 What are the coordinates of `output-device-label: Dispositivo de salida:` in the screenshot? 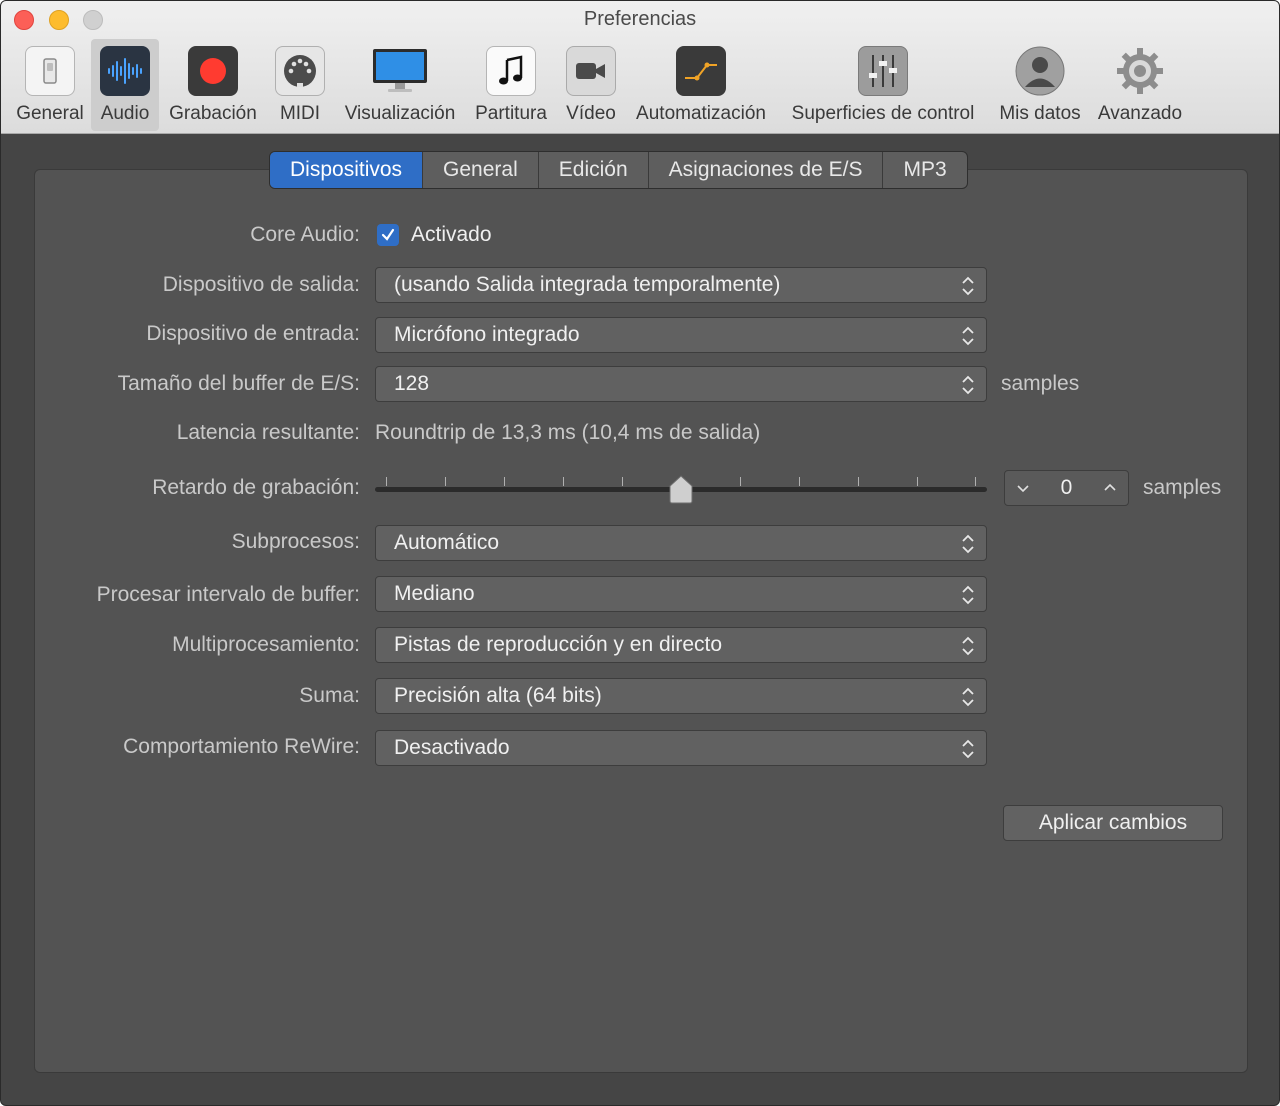 It's located at (261, 284).